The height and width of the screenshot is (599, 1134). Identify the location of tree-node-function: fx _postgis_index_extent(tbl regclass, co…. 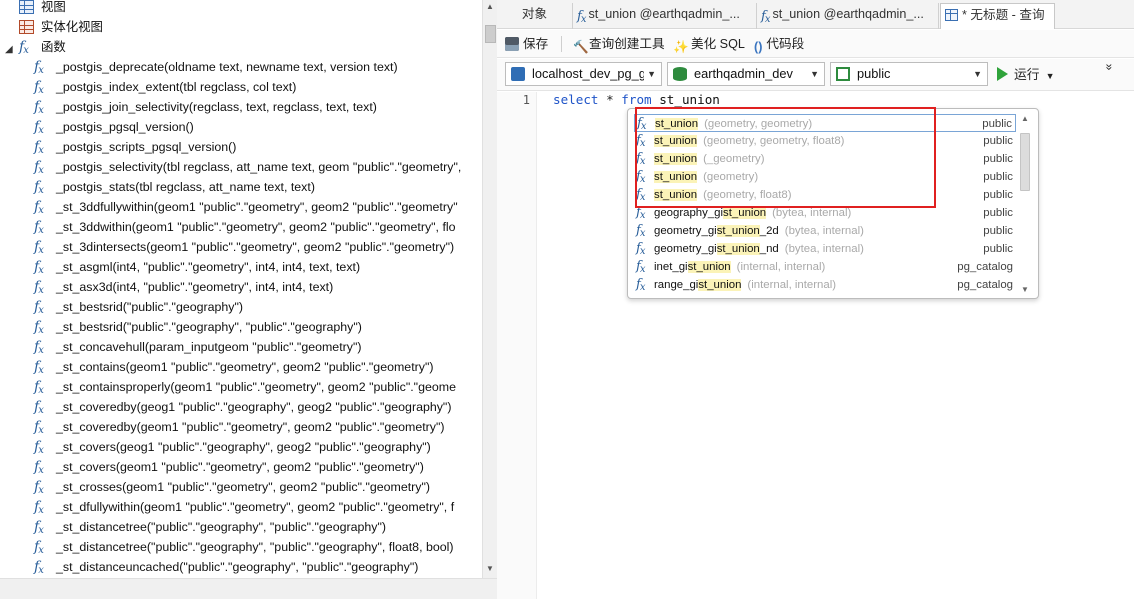
(241, 87).